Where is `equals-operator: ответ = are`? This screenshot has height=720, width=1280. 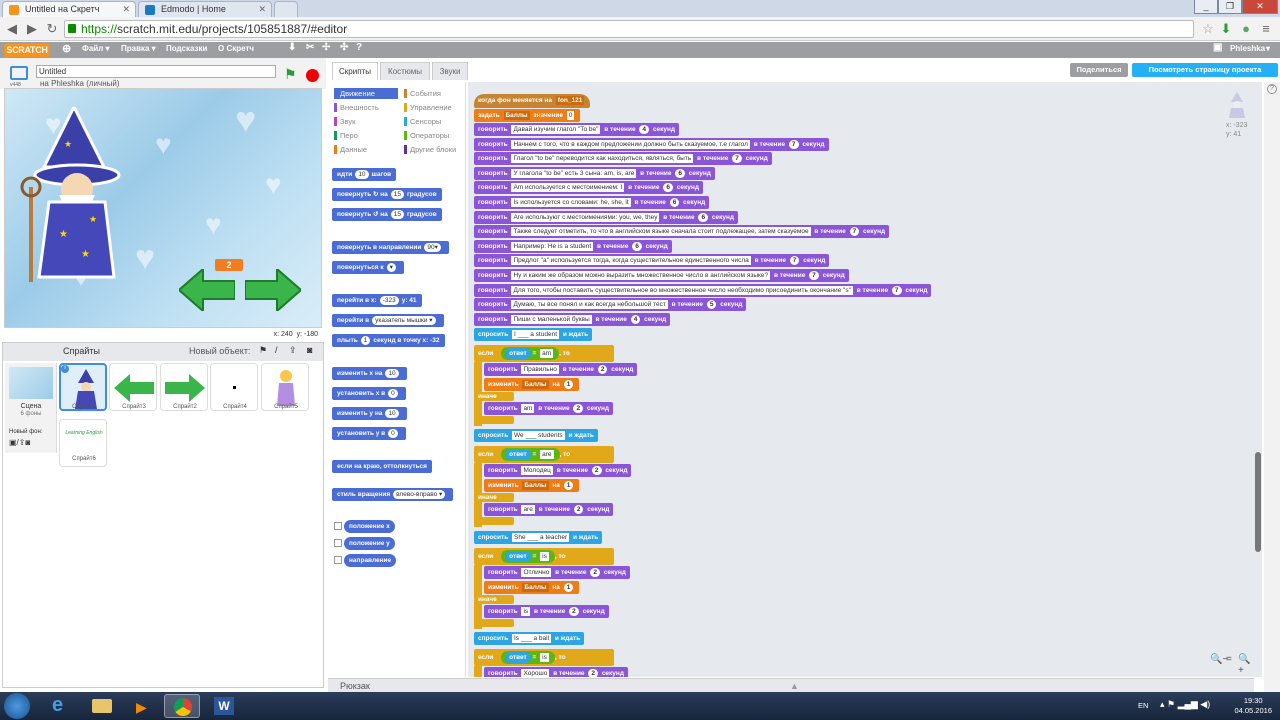
equals-operator: ответ = are is located at coordinates (530, 454).